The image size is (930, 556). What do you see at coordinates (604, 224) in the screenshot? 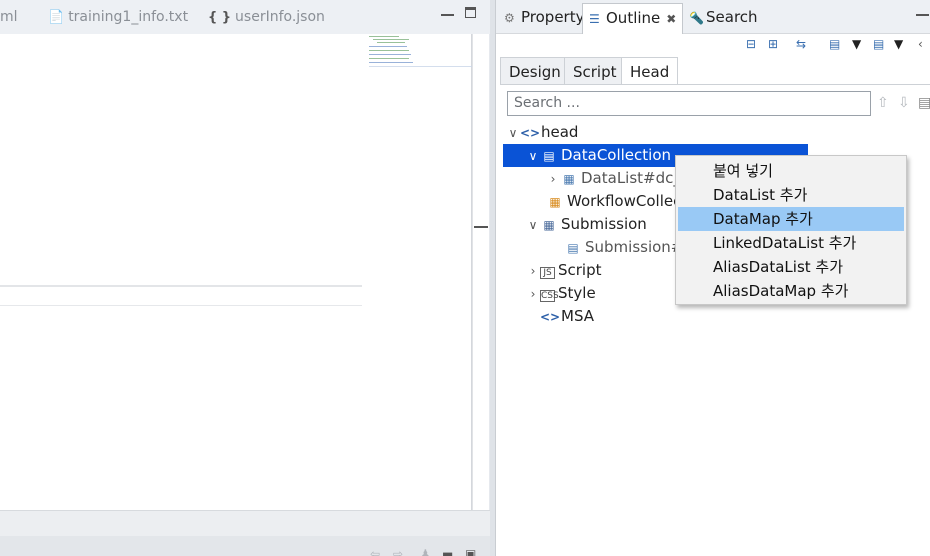
I see `tree-node-label: Submission` at bounding box center [604, 224].